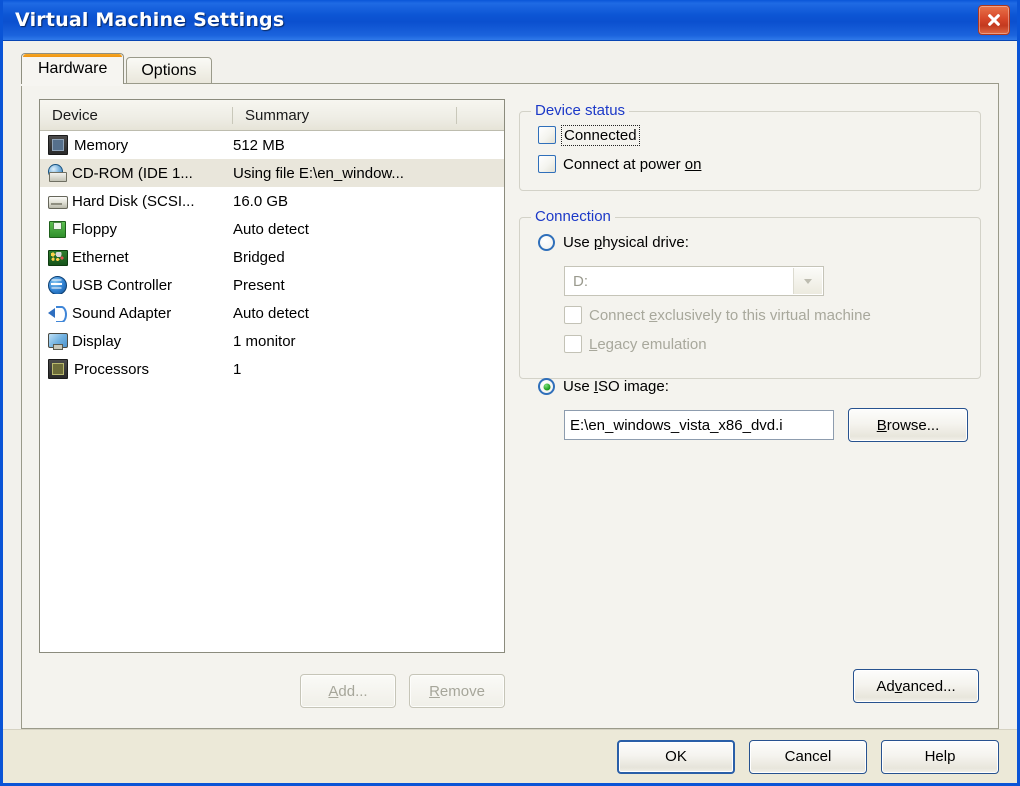  I want to click on table-row: Memory 512 MB, so click(272, 145).